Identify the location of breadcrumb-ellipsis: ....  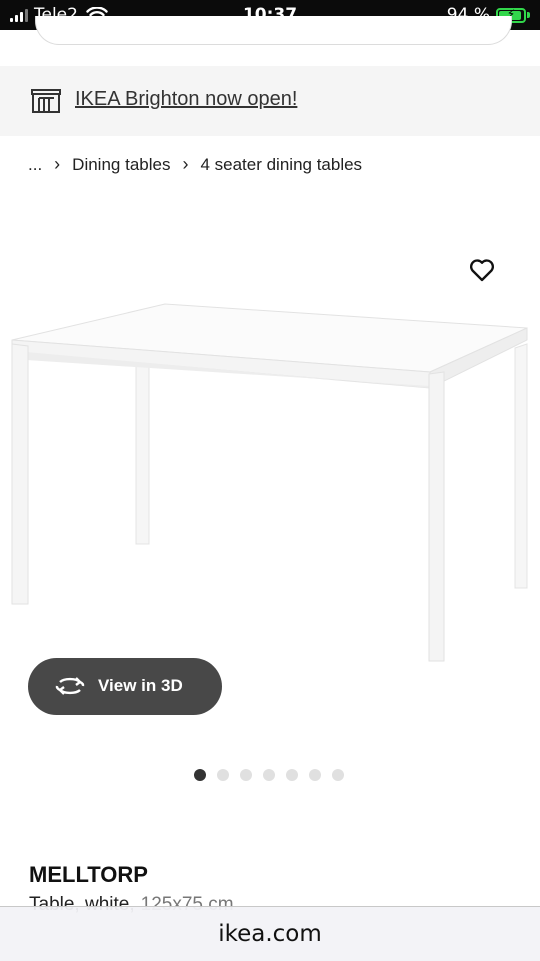
(35, 165).